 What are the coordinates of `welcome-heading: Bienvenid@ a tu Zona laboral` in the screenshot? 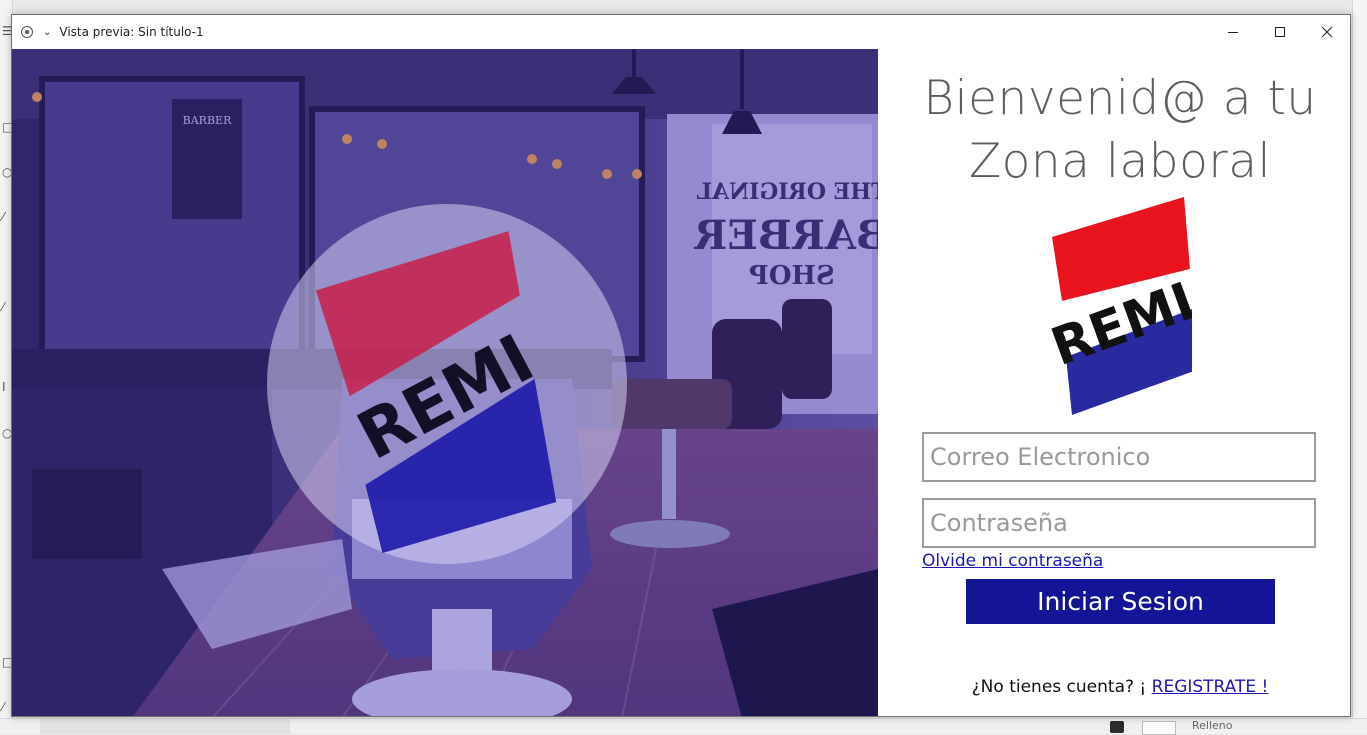 It's located at (1114, 130).